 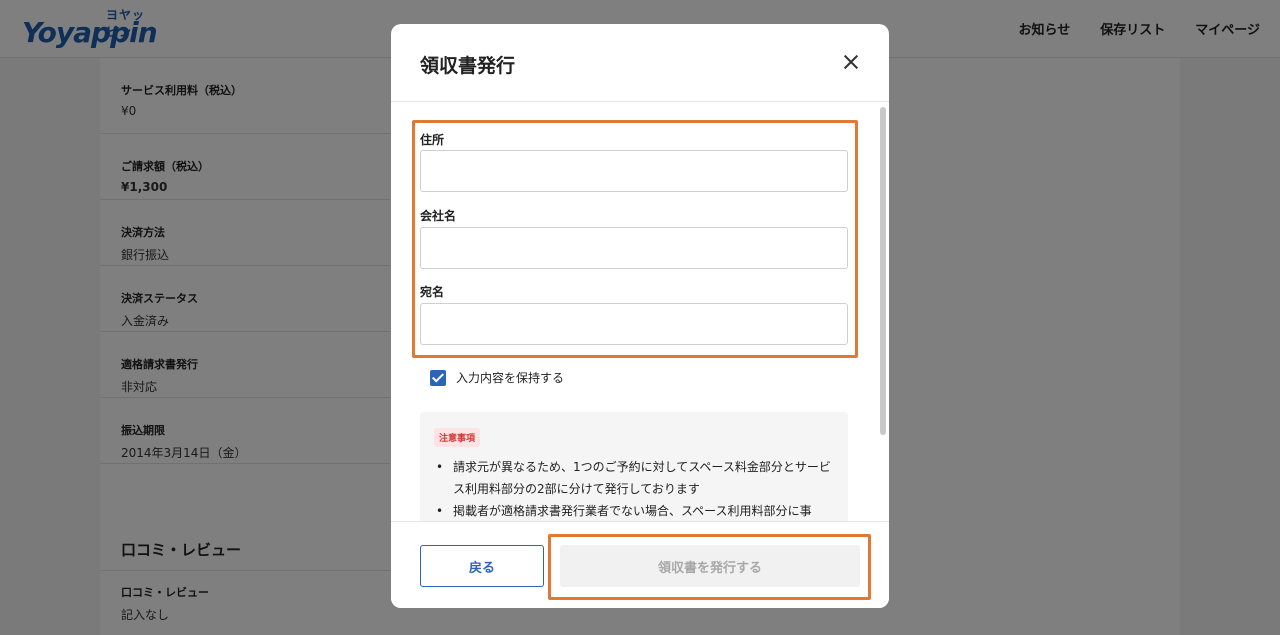 I want to click on address-label: 住所, so click(x=432, y=140).